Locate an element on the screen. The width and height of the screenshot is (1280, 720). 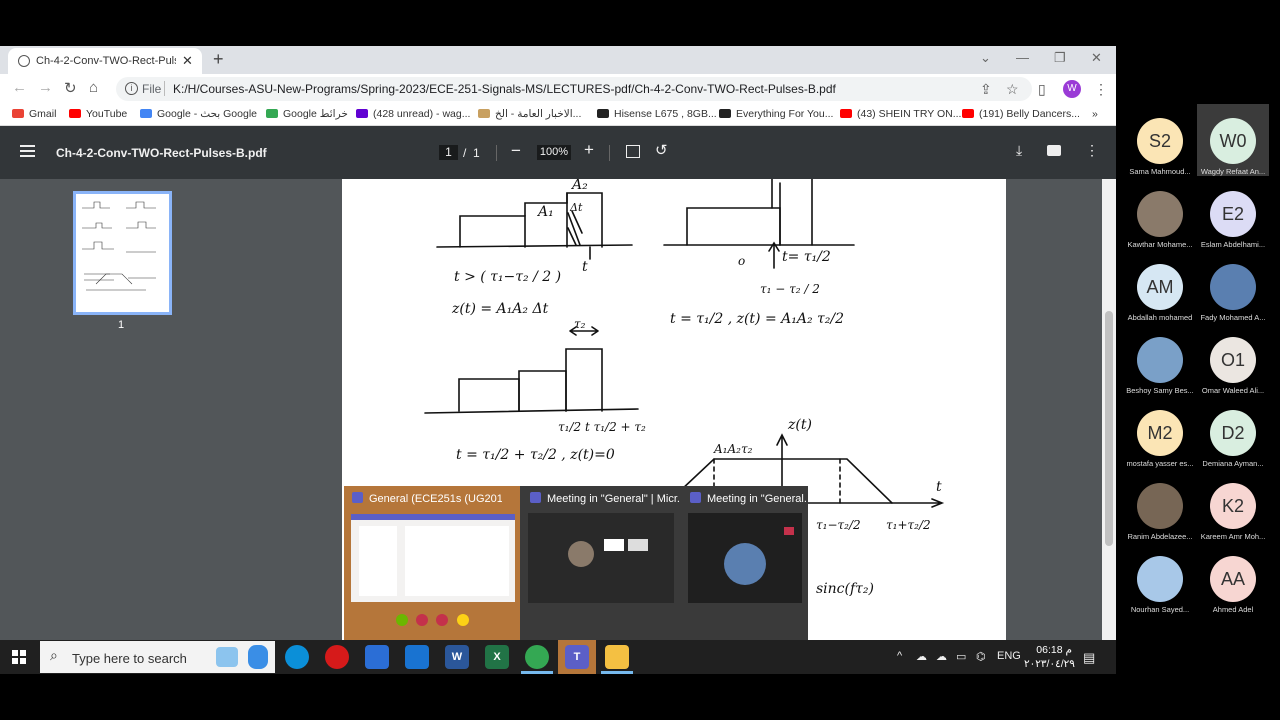
language-indicator: ENG is located at coordinates (1009, 656).